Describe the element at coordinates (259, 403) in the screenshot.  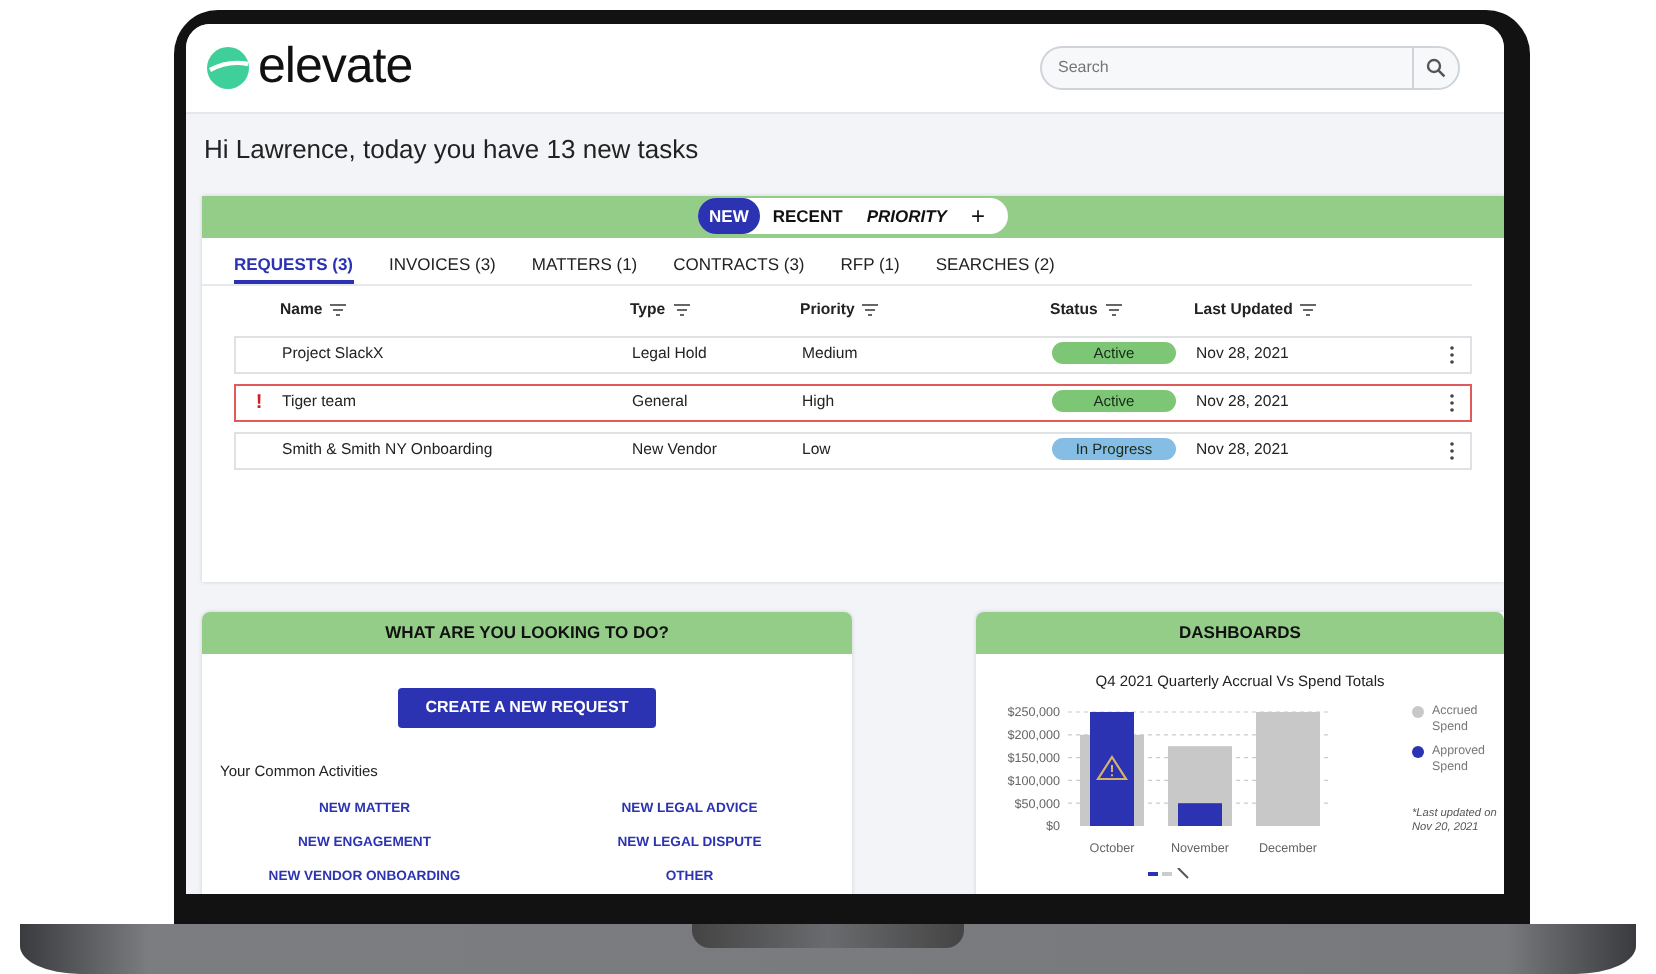
I see `flag-label: !` at that location.